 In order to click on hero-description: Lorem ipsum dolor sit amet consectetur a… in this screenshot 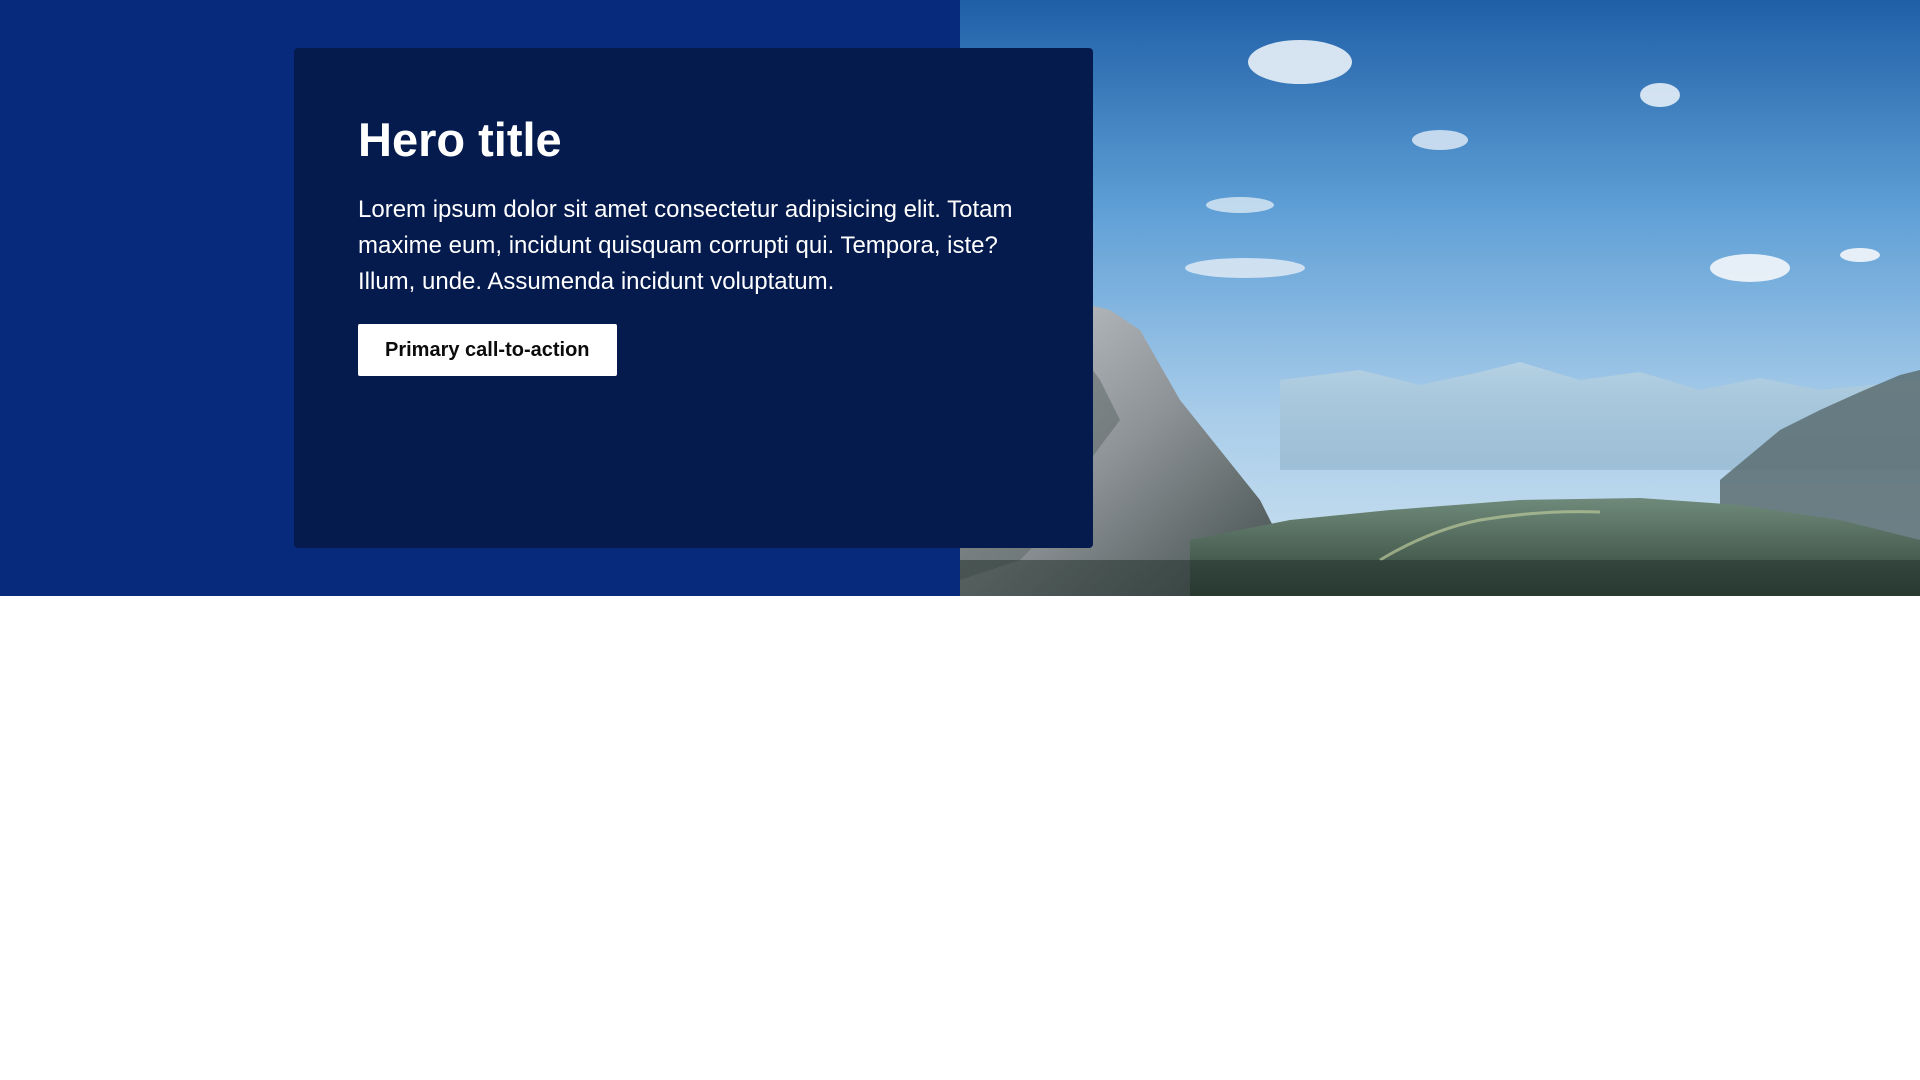, I will do `click(685, 245)`.